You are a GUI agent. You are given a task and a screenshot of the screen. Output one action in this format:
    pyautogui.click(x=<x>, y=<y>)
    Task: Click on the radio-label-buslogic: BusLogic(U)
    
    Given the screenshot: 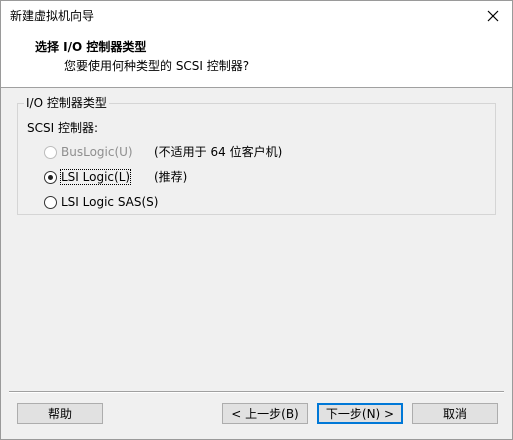 What is the action you would take?
    pyautogui.click(x=97, y=152)
    